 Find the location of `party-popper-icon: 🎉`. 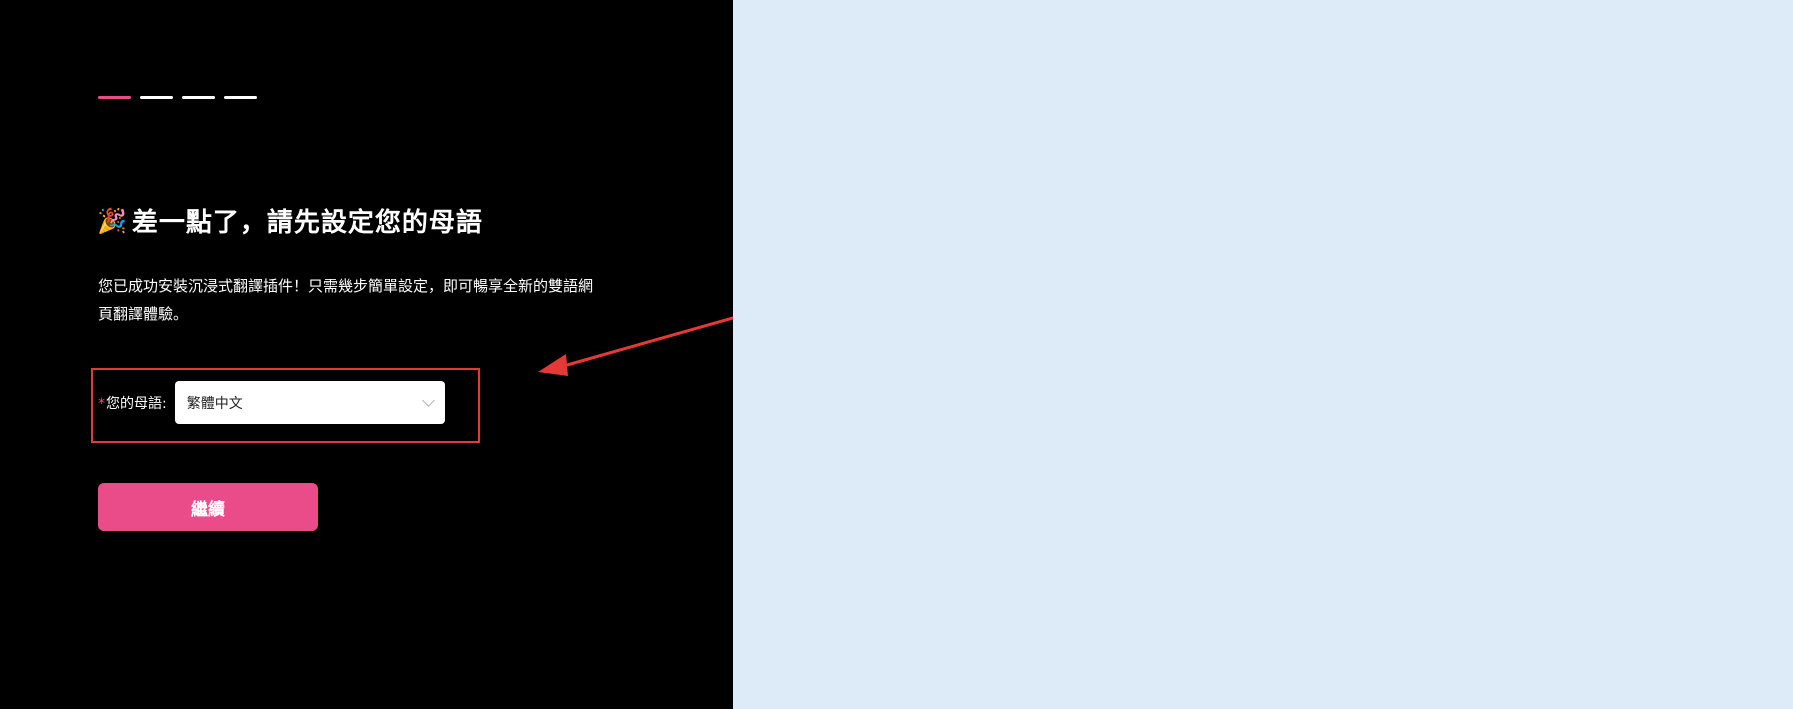

party-popper-icon: 🎉 is located at coordinates (112, 220).